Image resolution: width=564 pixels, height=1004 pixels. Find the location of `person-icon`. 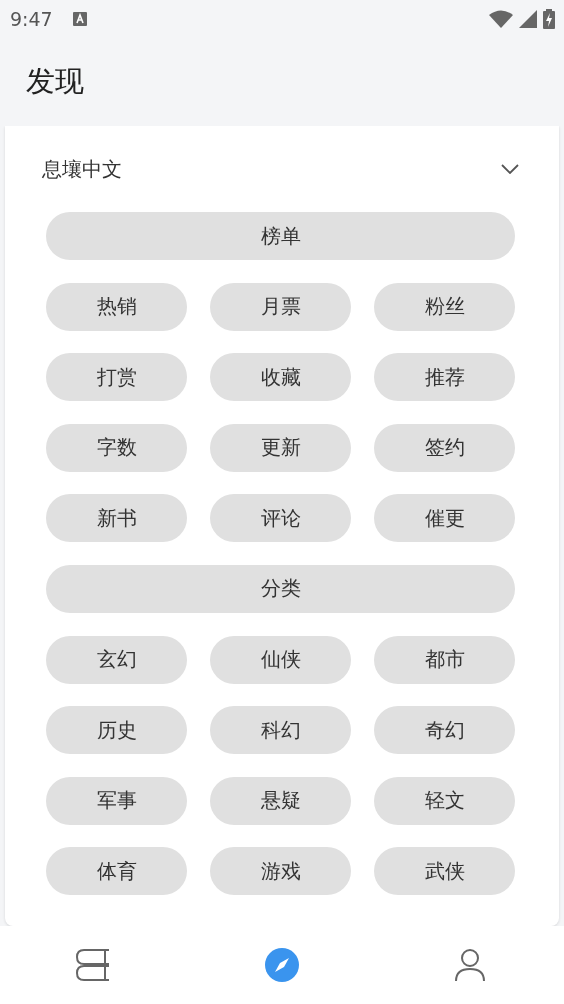

person-icon is located at coordinates (470, 965).